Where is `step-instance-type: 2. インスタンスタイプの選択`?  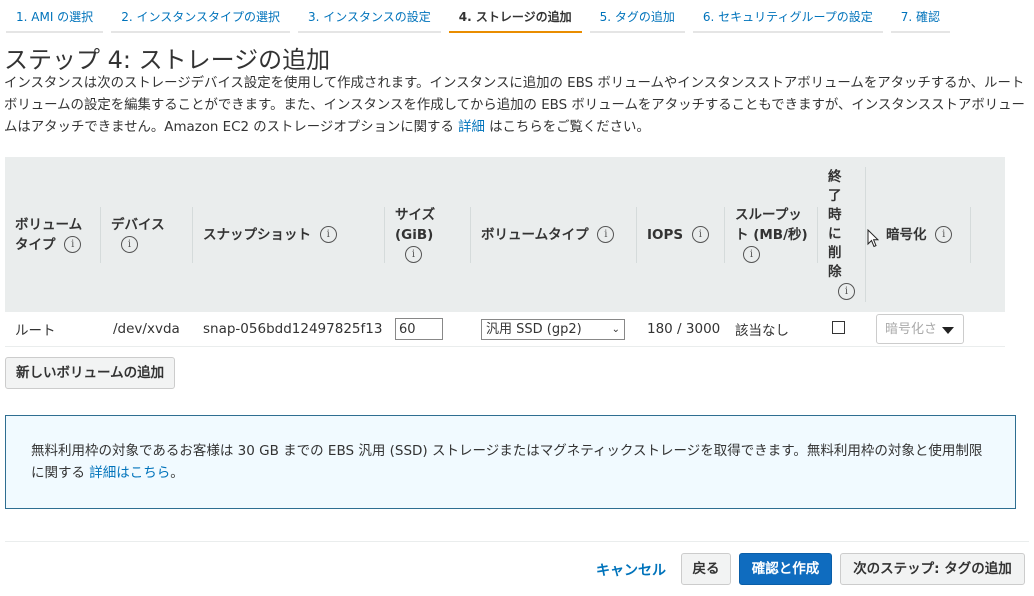
step-instance-type: 2. インスタンスタイプの選択 is located at coordinates (200, 18).